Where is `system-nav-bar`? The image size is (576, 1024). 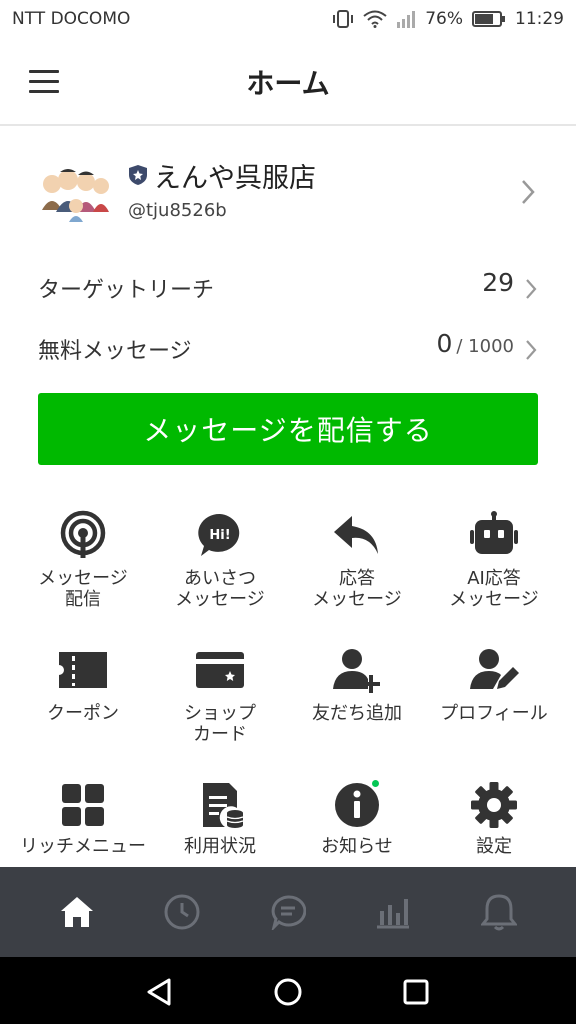
system-nav-bar is located at coordinates (288, 990).